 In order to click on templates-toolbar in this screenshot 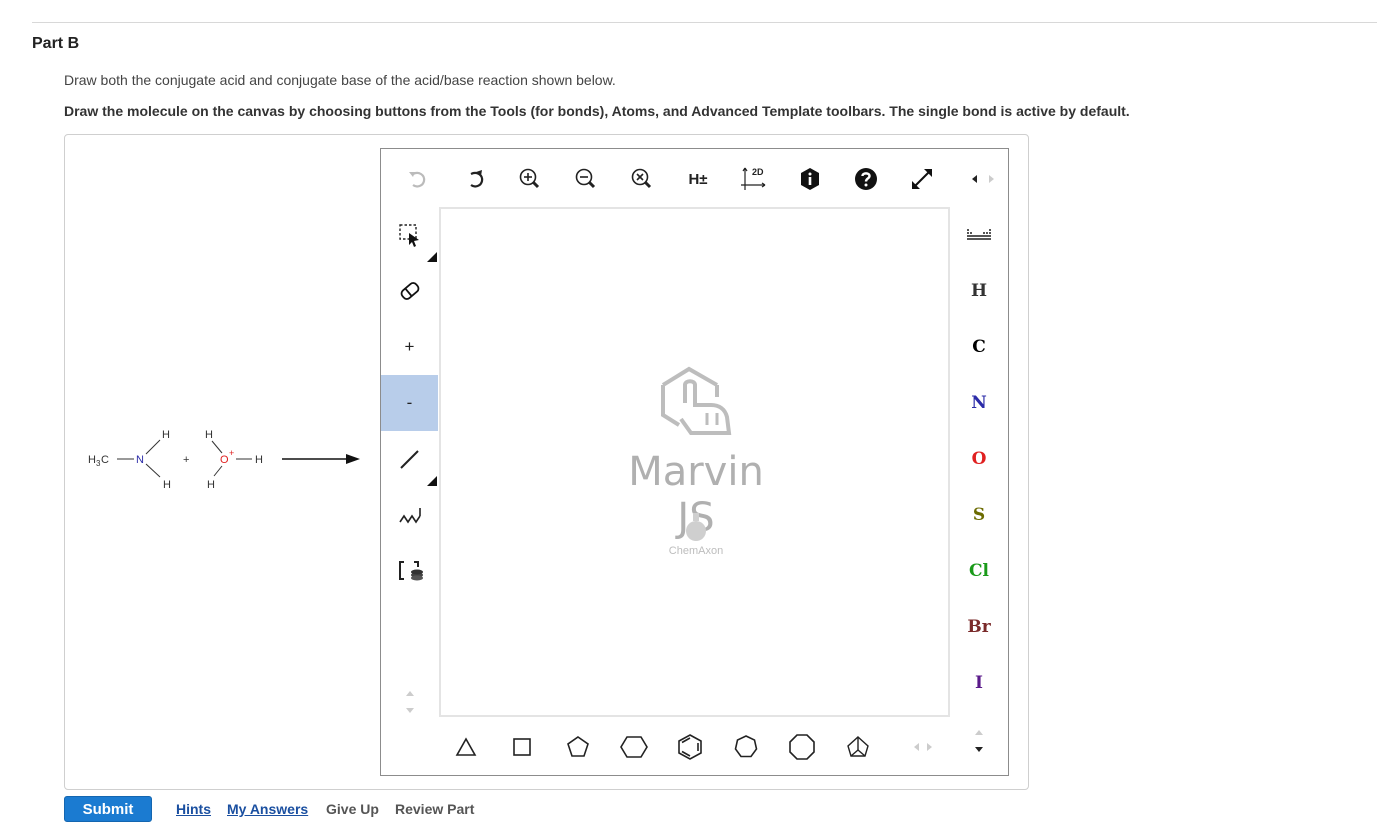, I will do `click(694, 747)`.